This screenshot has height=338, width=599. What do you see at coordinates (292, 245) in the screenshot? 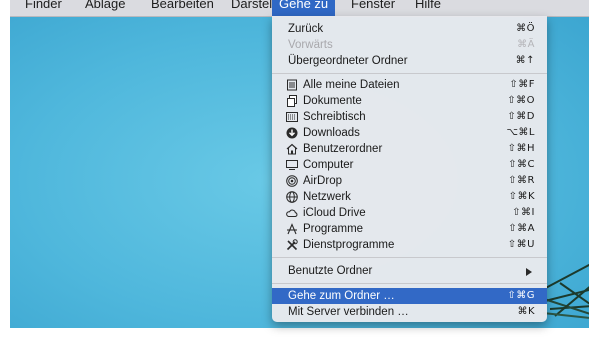
I see `utilities-icon` at bounding box center [292, 245].